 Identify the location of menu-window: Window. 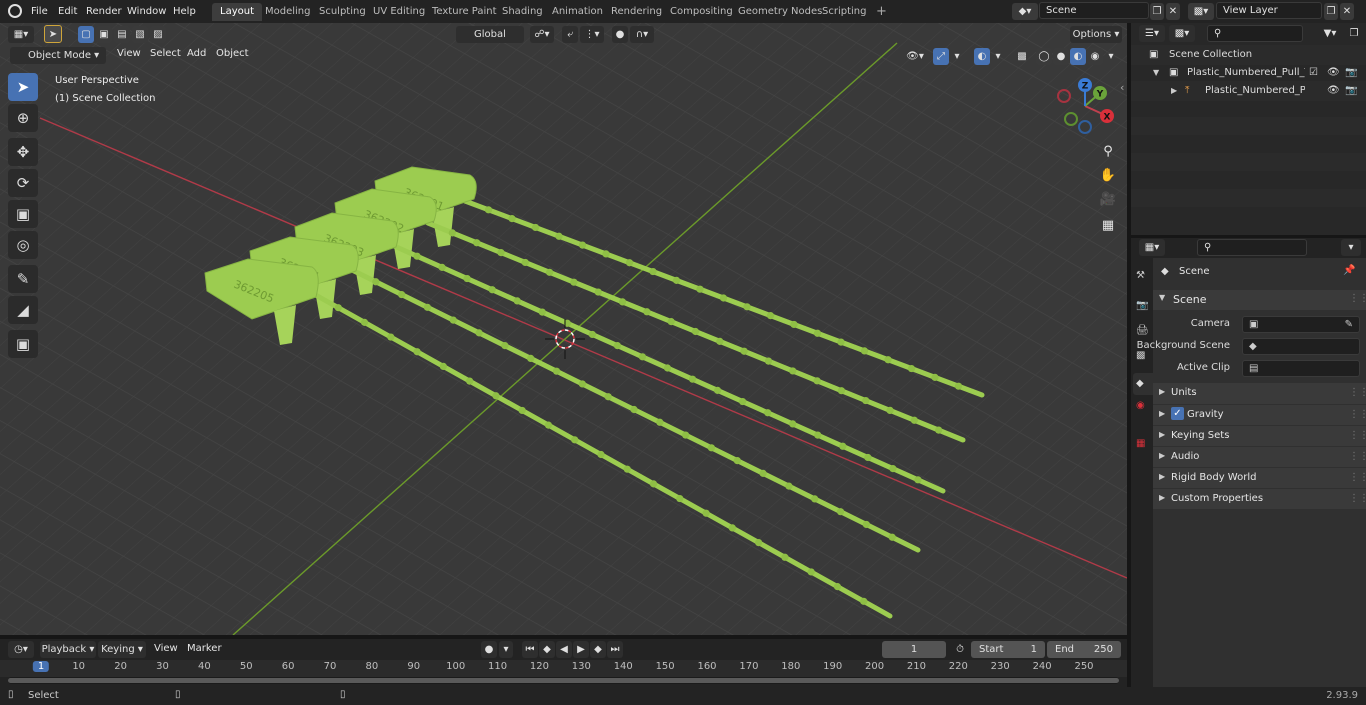
(146, 11).